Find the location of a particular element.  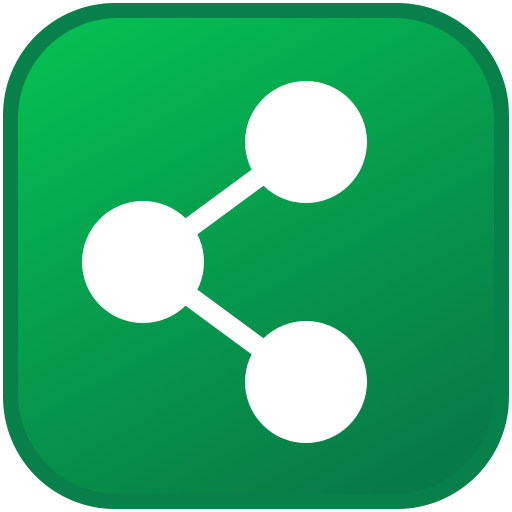

share-node-left is located at coordinates (143, 262).